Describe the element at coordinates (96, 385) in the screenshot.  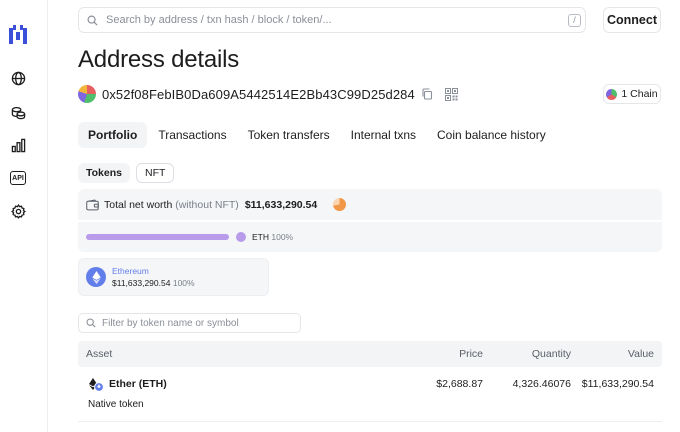
I see `ether-token-icon` at that location.